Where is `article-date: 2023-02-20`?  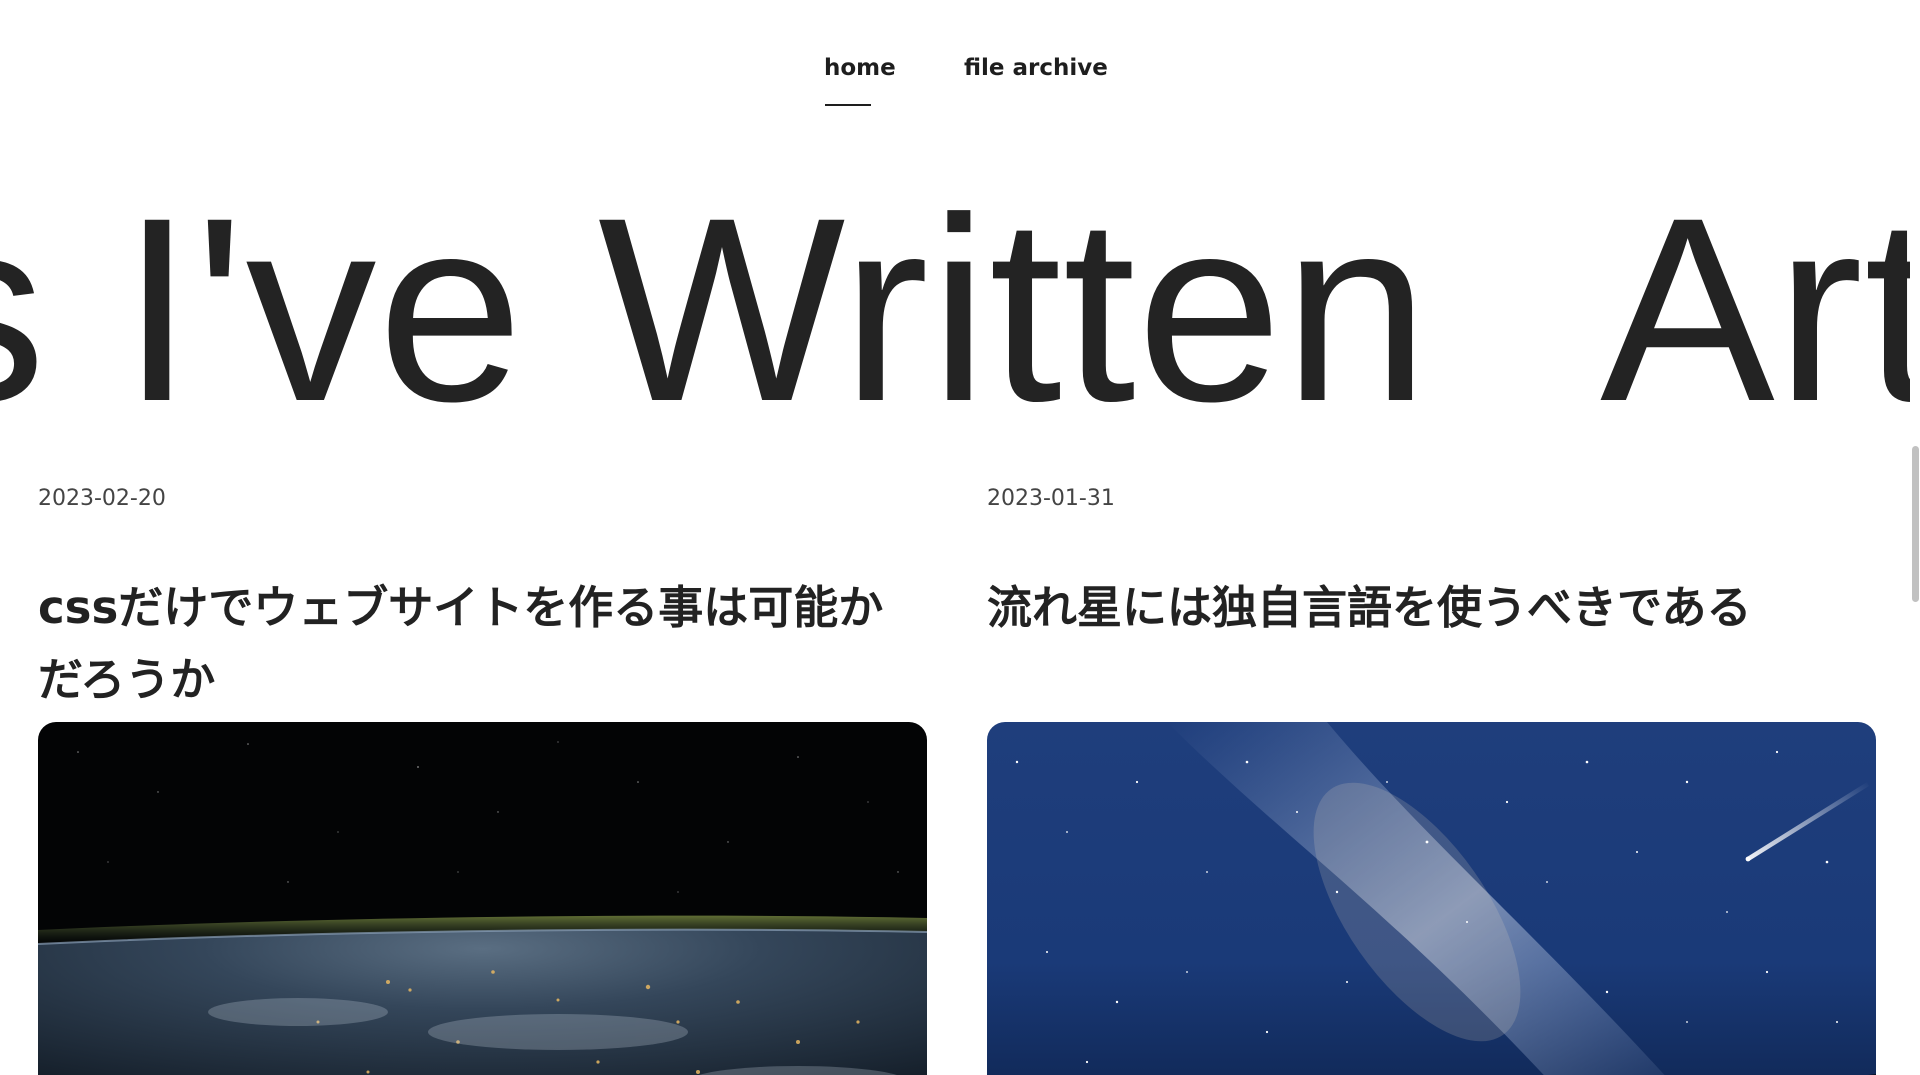 article-date: 2023-02-20 is located at coordinates (102, 498).